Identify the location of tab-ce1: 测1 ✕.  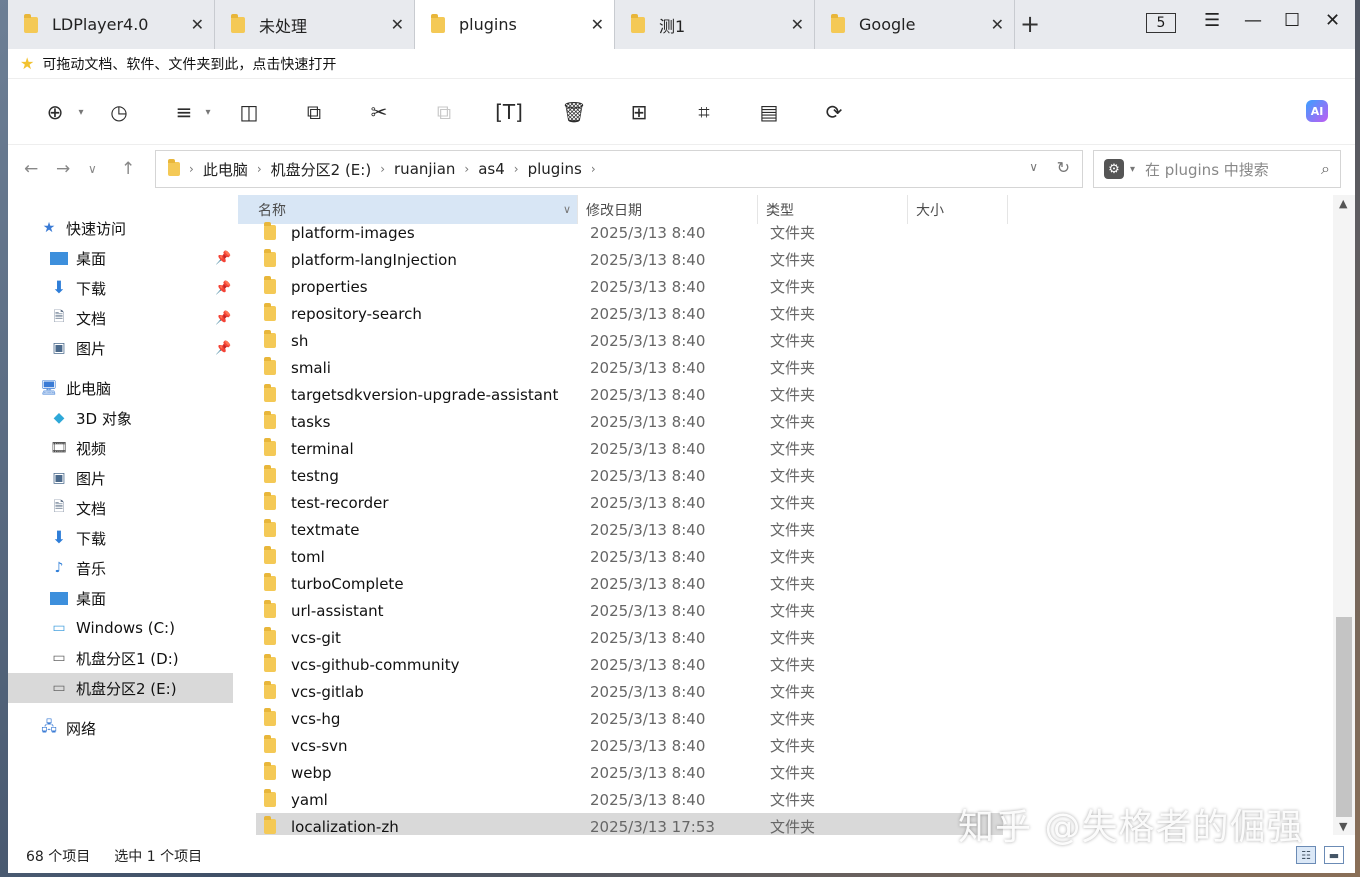
(715, 24).